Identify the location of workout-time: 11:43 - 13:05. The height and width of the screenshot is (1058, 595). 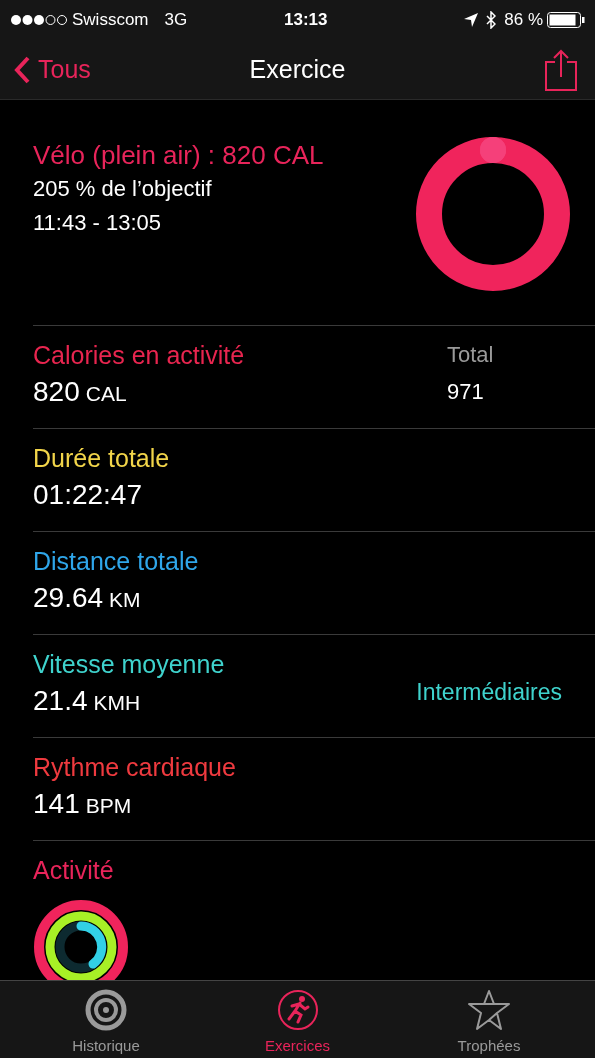
(98, 223).